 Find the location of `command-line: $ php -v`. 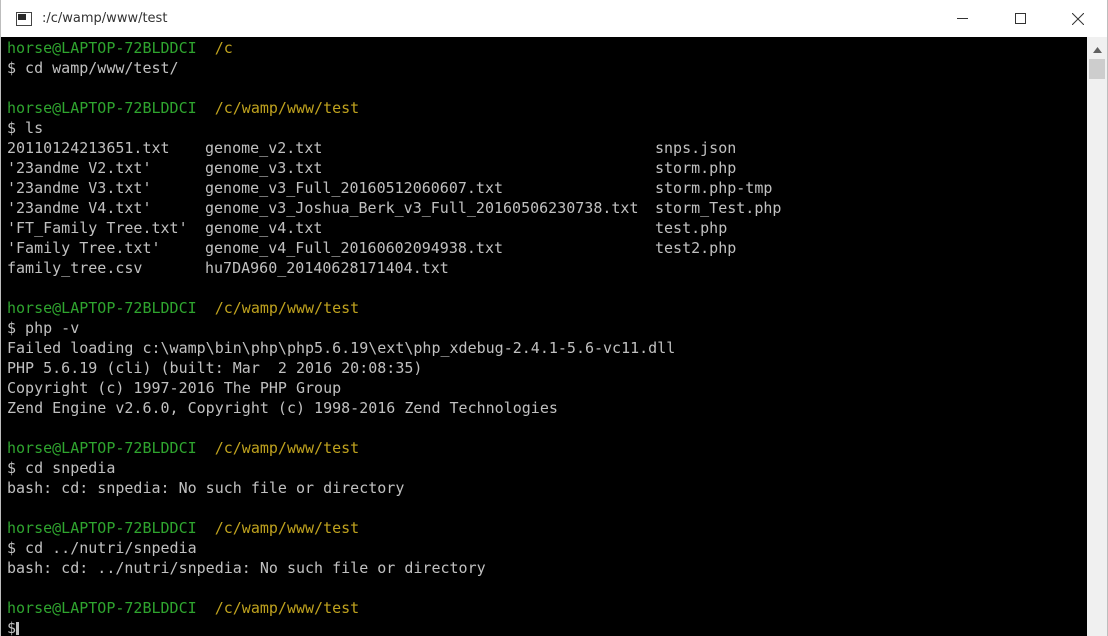

command-line: $ php -v is located at coordinates (43, 328).